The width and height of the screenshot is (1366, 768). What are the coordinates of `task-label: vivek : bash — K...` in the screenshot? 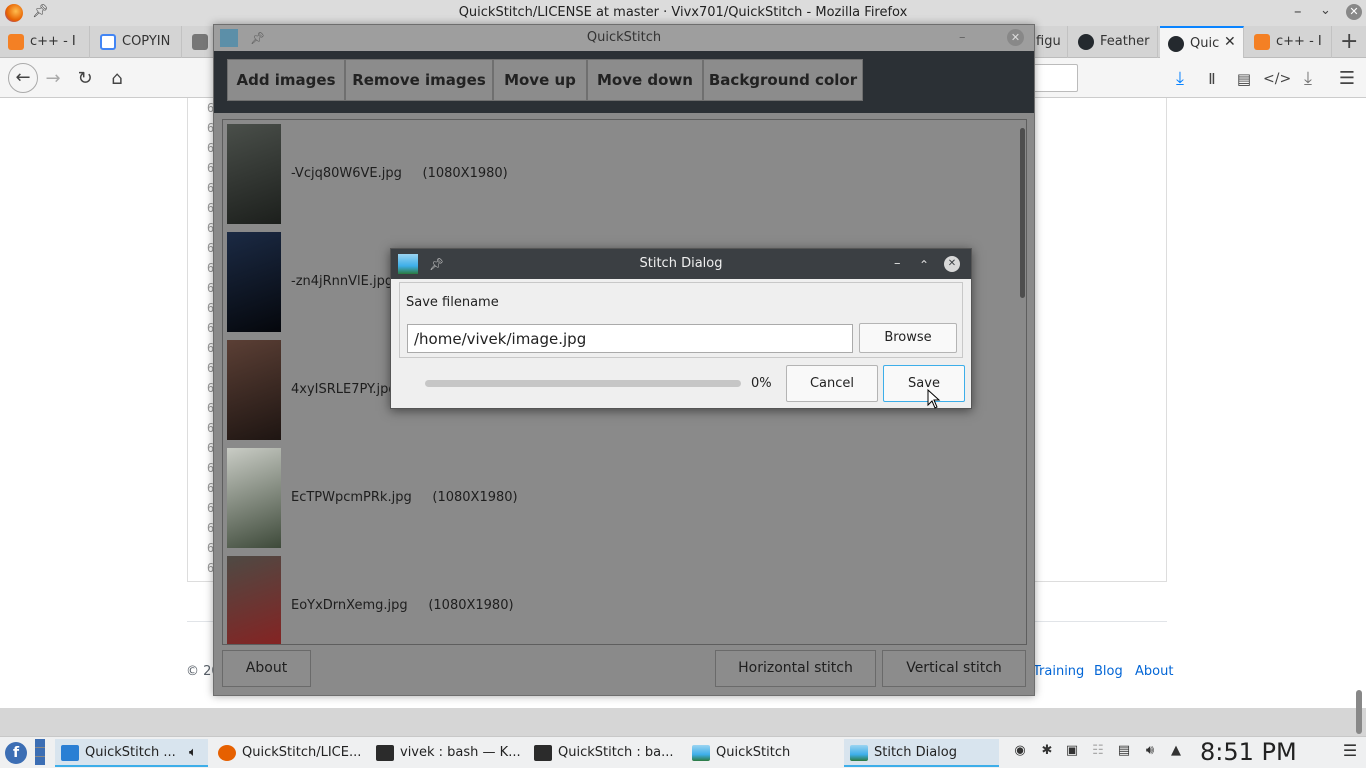 It's located at (460, 752).